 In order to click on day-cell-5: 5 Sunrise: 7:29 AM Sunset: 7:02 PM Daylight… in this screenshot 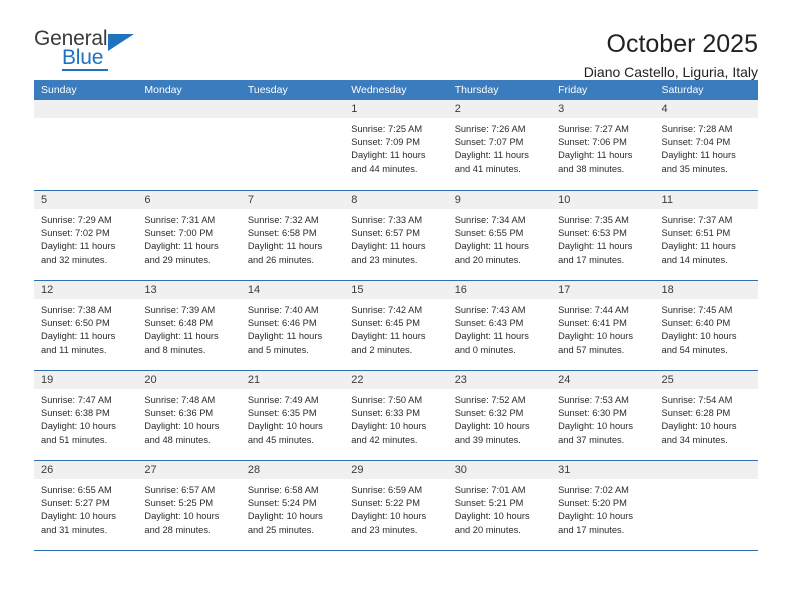, I will do `click(86, 235)`.